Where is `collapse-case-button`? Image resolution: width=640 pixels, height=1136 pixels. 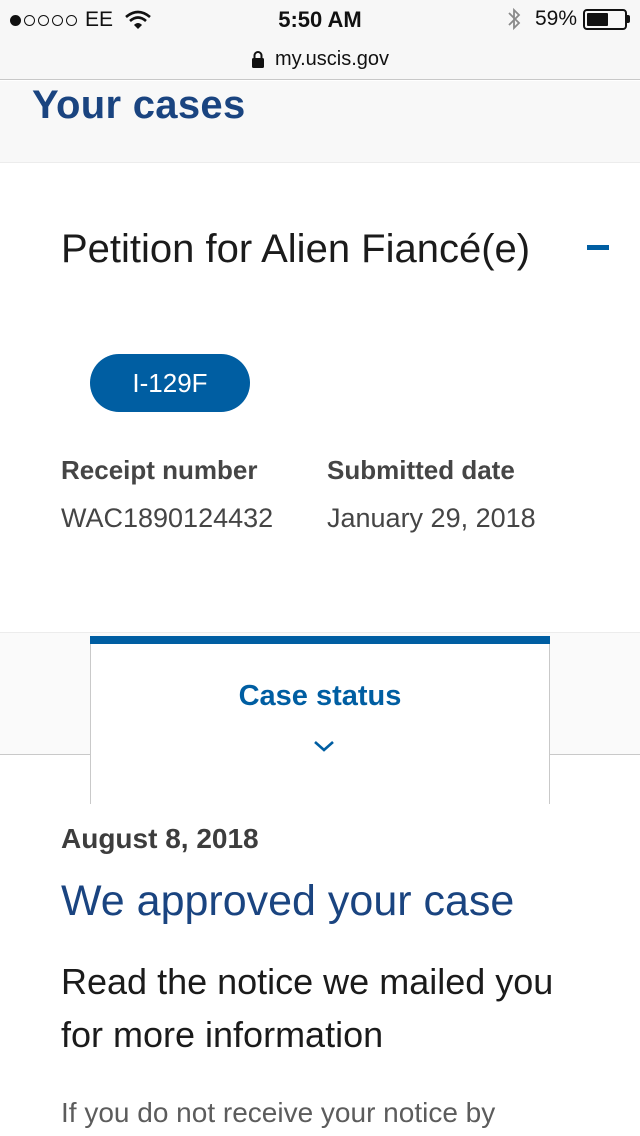 collapse-case-button is located at coordinates (598, 248).